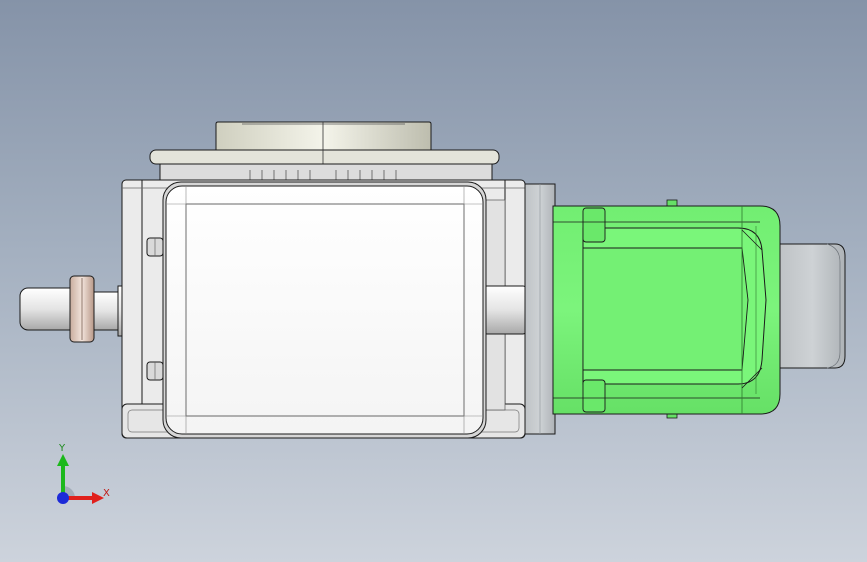 The image size is (867, 562). Describe the element at coordinates (83, 475) in the screenshot. I see `orientation-triad: Y X` at that location.